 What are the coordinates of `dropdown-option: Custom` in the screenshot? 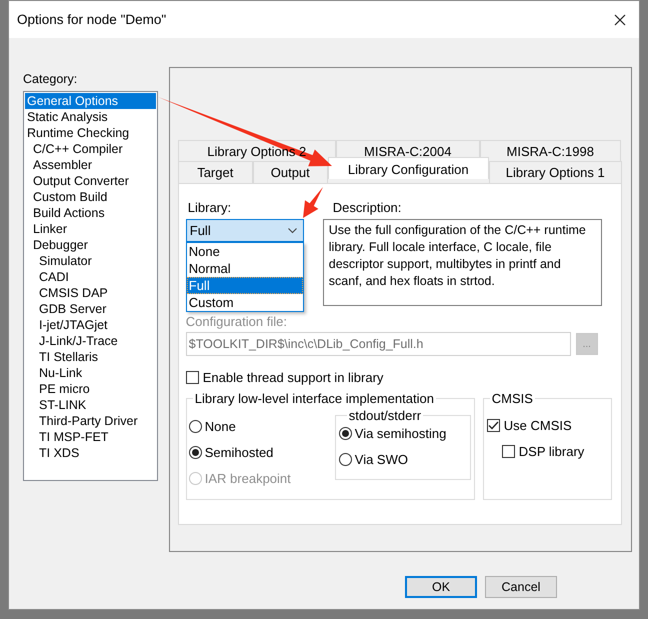 It's located at (244, 302).